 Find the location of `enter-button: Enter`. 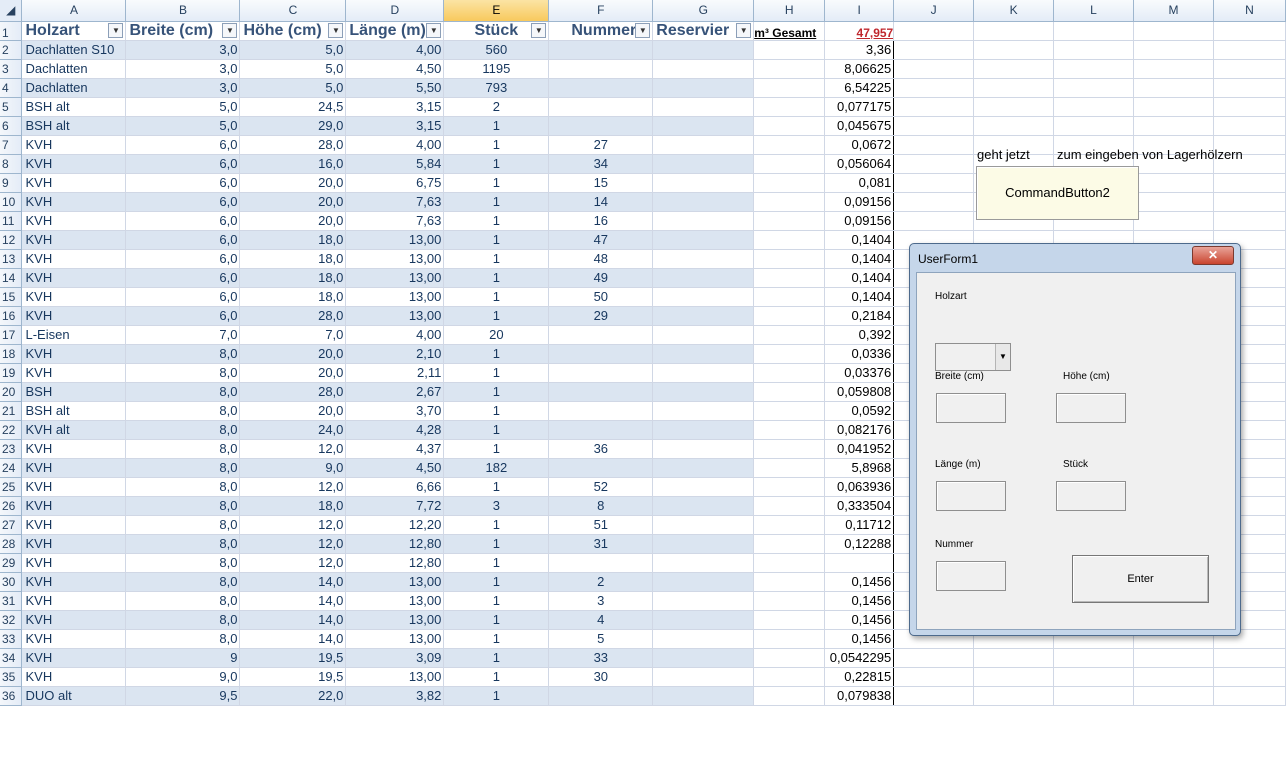

enter-button: Enter is located at coordinates (1140, 579).